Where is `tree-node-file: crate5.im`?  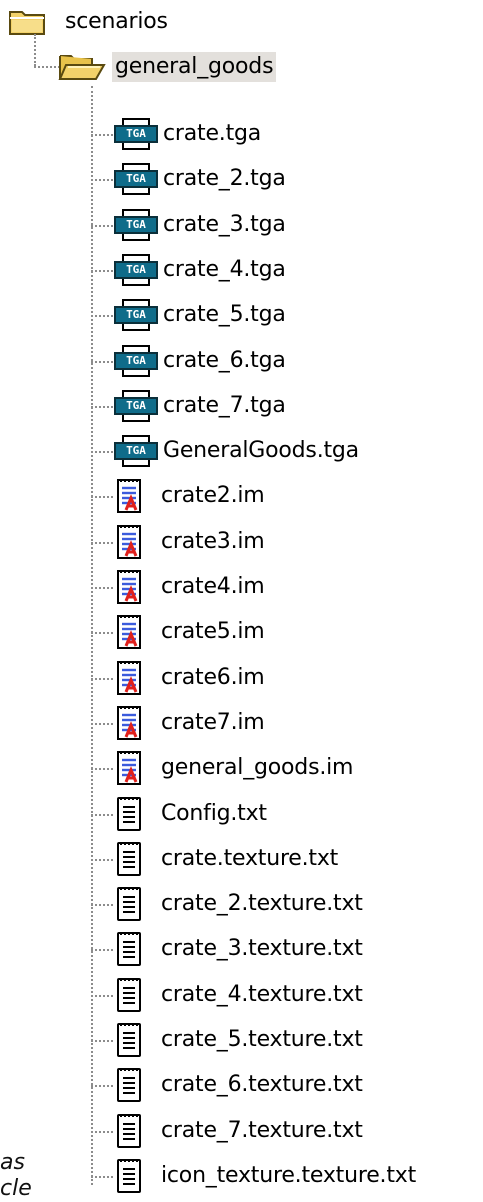
tree-node-file: crate5.im is located at coordinates (190, 632).